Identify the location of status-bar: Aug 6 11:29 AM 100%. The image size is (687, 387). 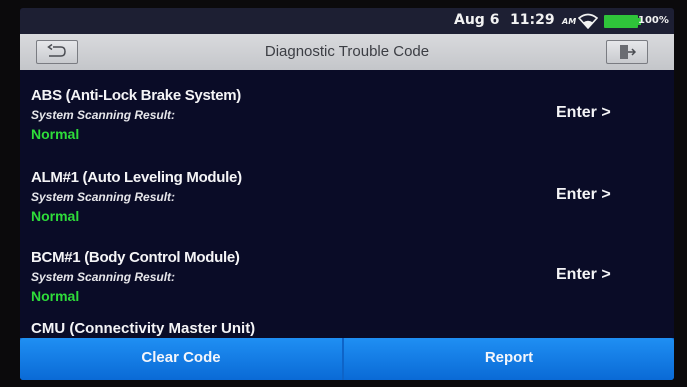
(347, 21).